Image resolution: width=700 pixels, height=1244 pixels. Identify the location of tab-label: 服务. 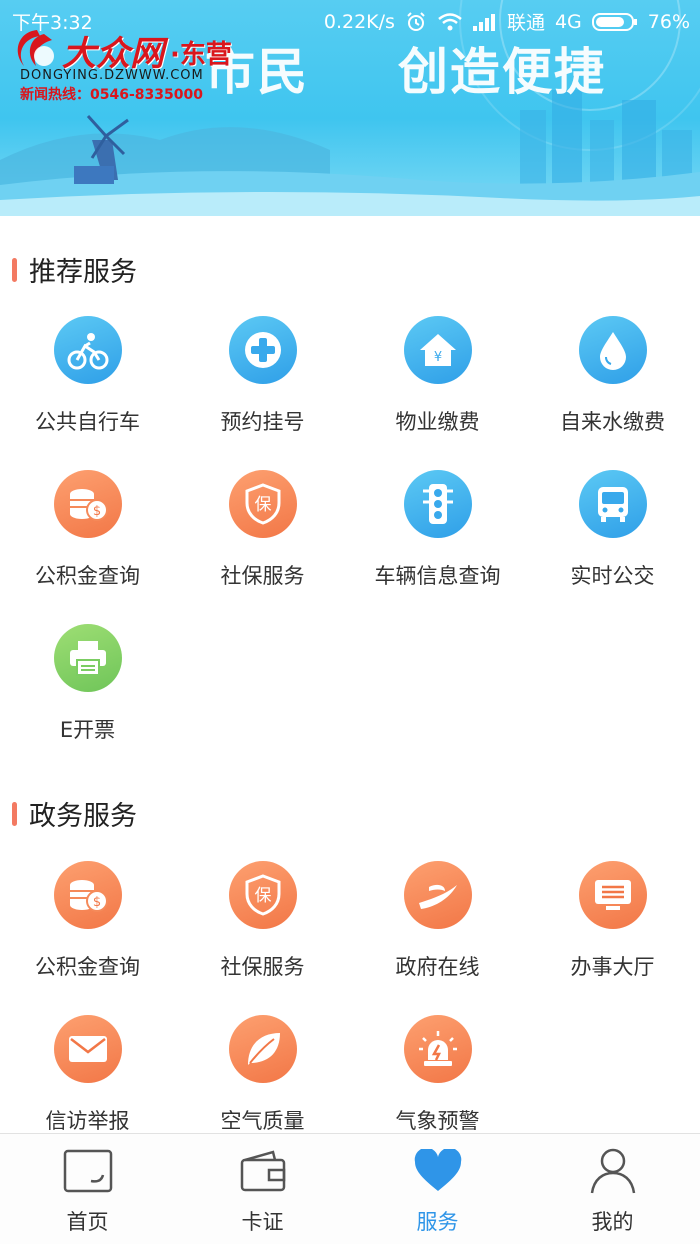
(437, 1222).